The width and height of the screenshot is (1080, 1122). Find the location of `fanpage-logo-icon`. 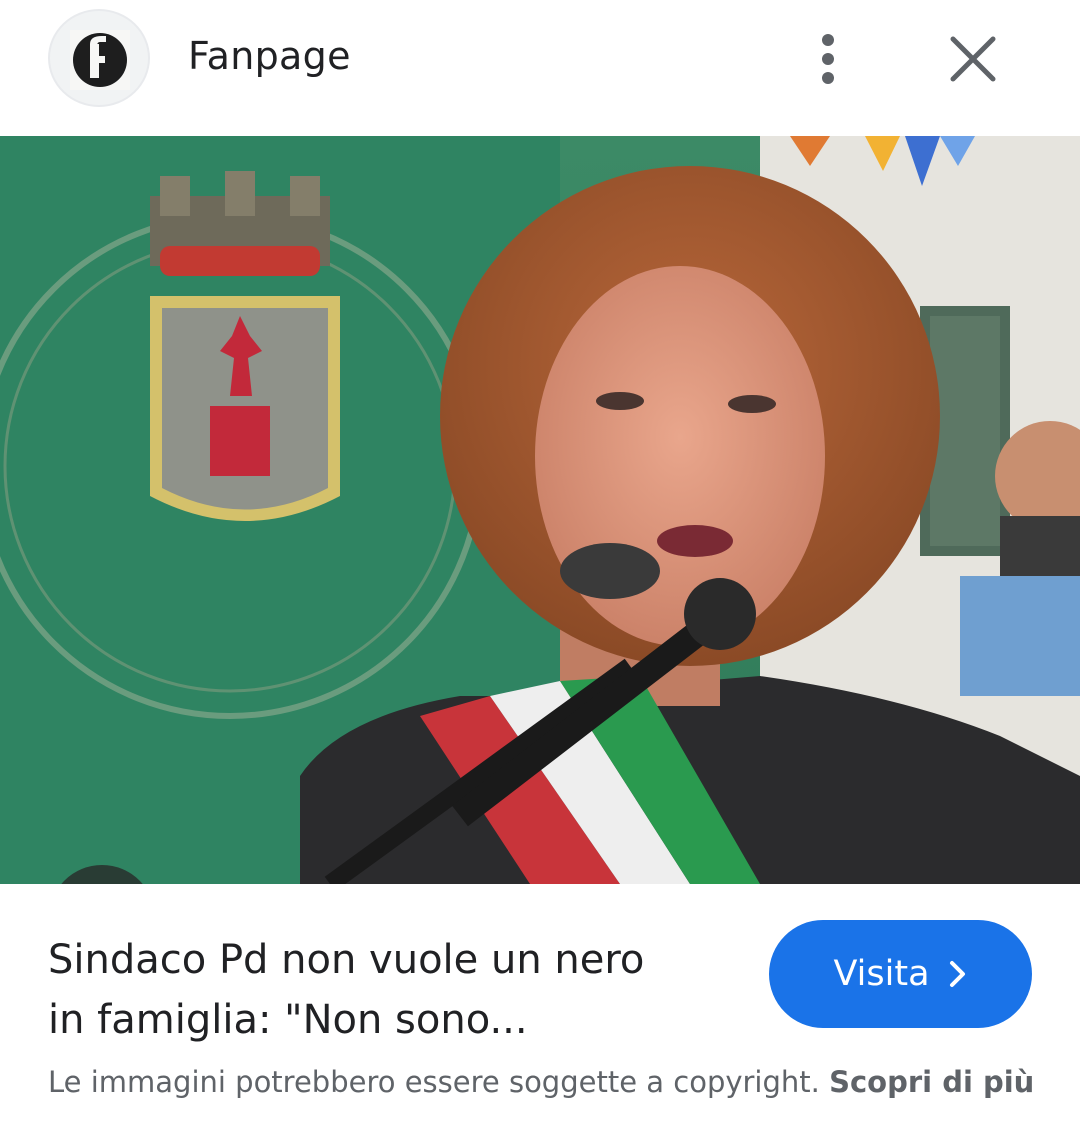

fanpage-logo-icon is located at coordinates (100, 60).